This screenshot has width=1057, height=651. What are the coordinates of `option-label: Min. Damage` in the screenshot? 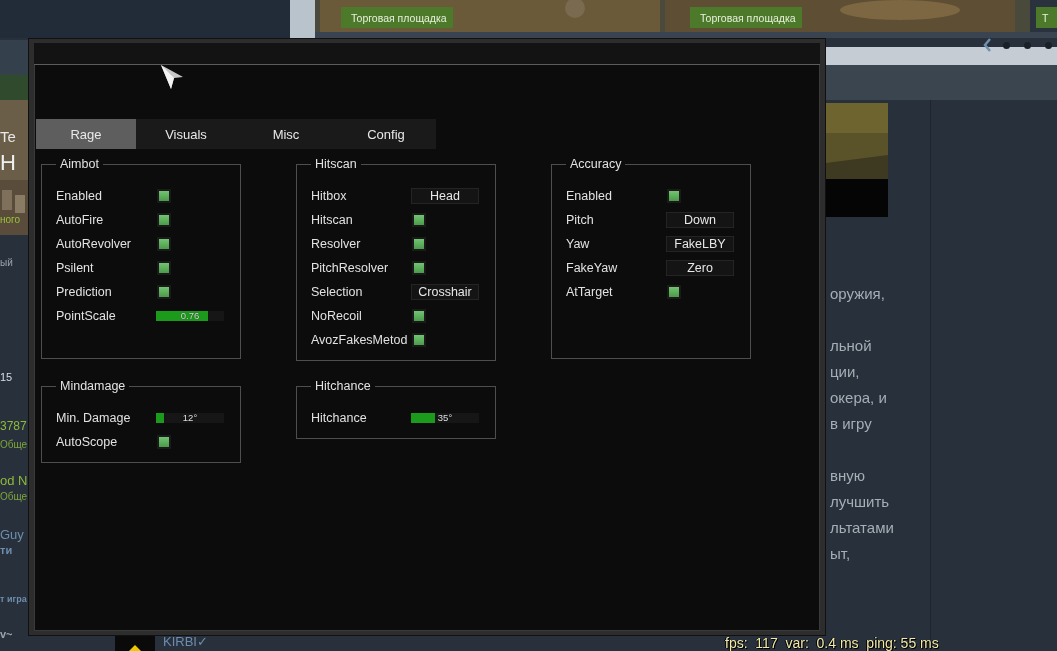 It's located at (93, 418).